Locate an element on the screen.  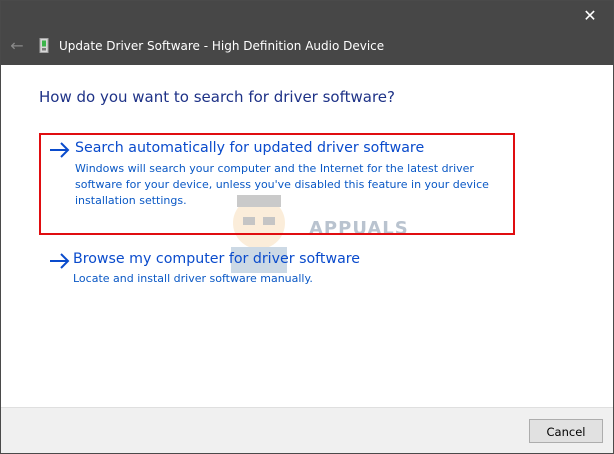
close-button: ✕ is located at coordinates (590, 16).